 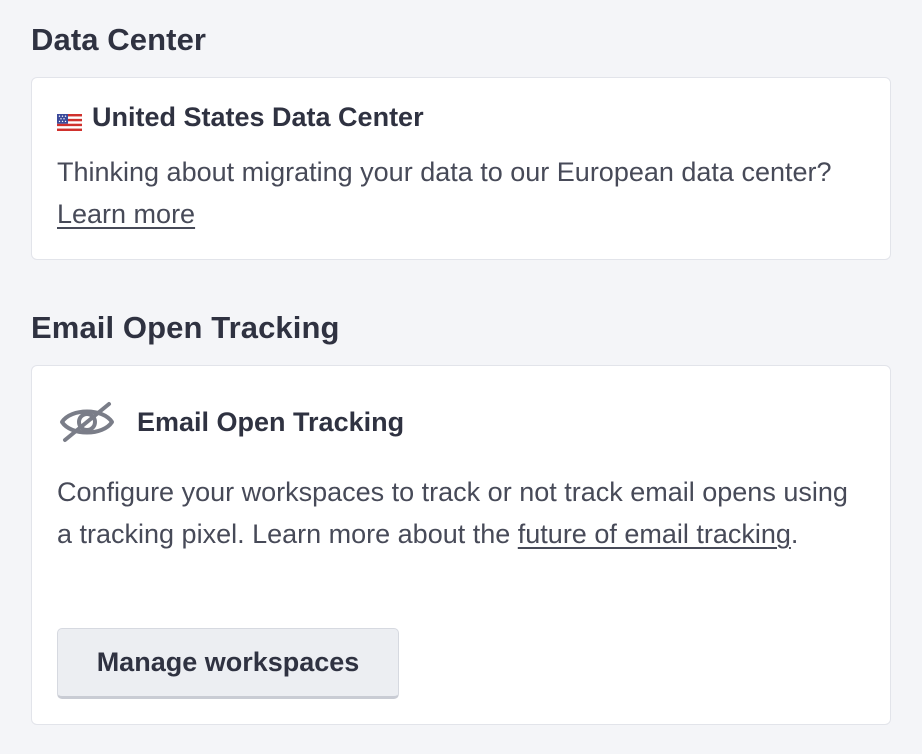 What do you see at coordinates (258, 117) in the screenshot?
I see `data-center-card-title: United States Data Center` at bounding box center [258, 117].